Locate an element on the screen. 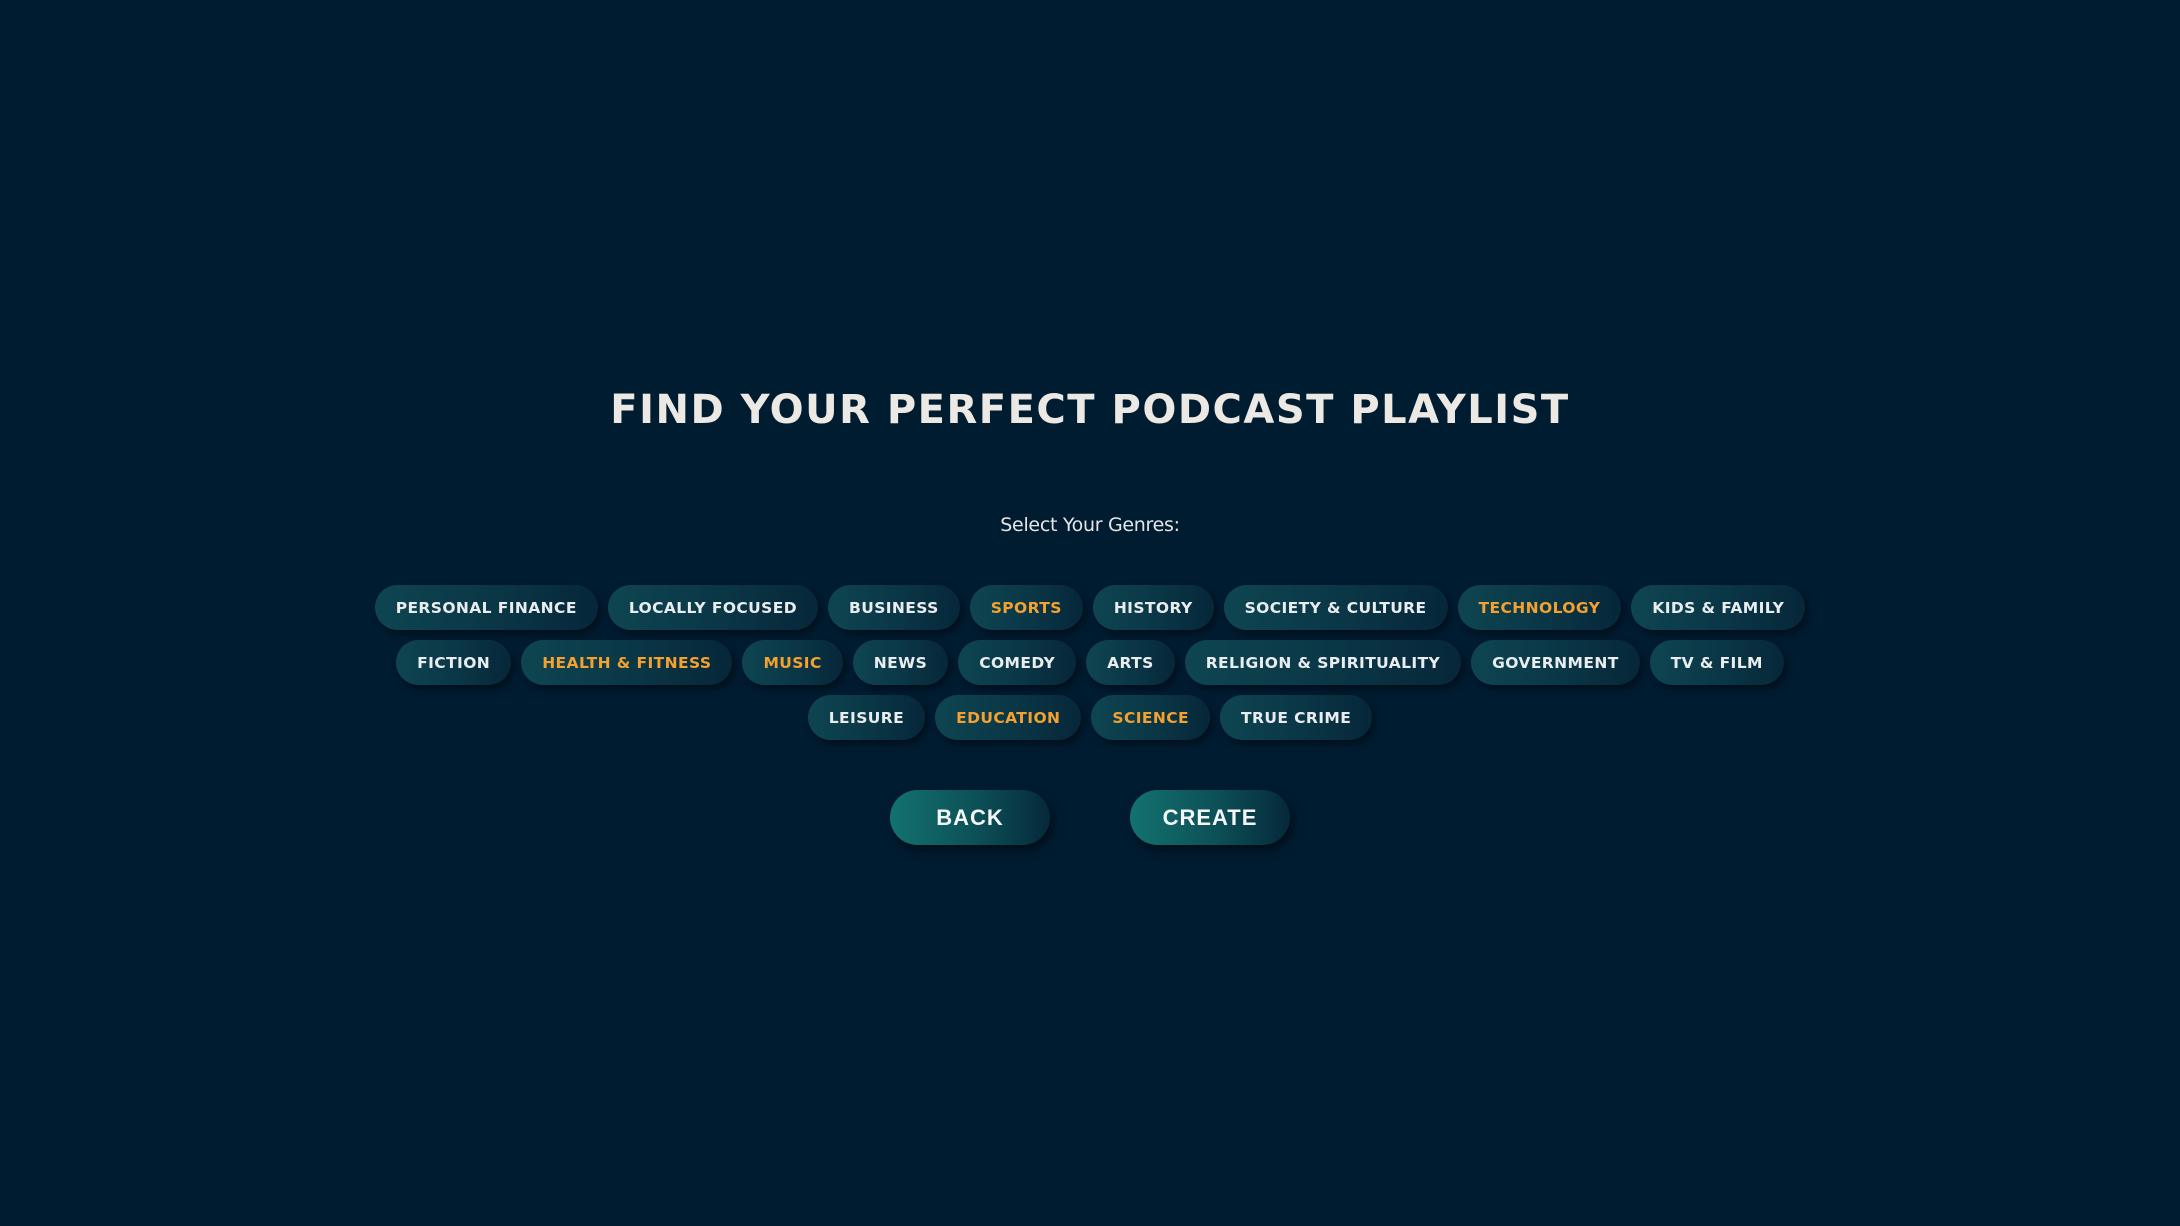 The image size is (2180, 1226). create-button: CREATE is located at coordinates (1210, 817).